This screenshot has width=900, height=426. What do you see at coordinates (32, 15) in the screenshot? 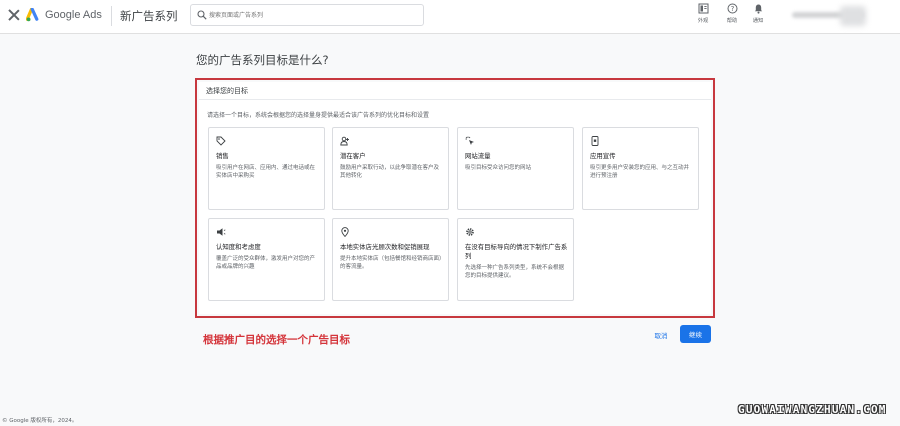
I see `google-ads-logo` at bounding box center [32, 15].